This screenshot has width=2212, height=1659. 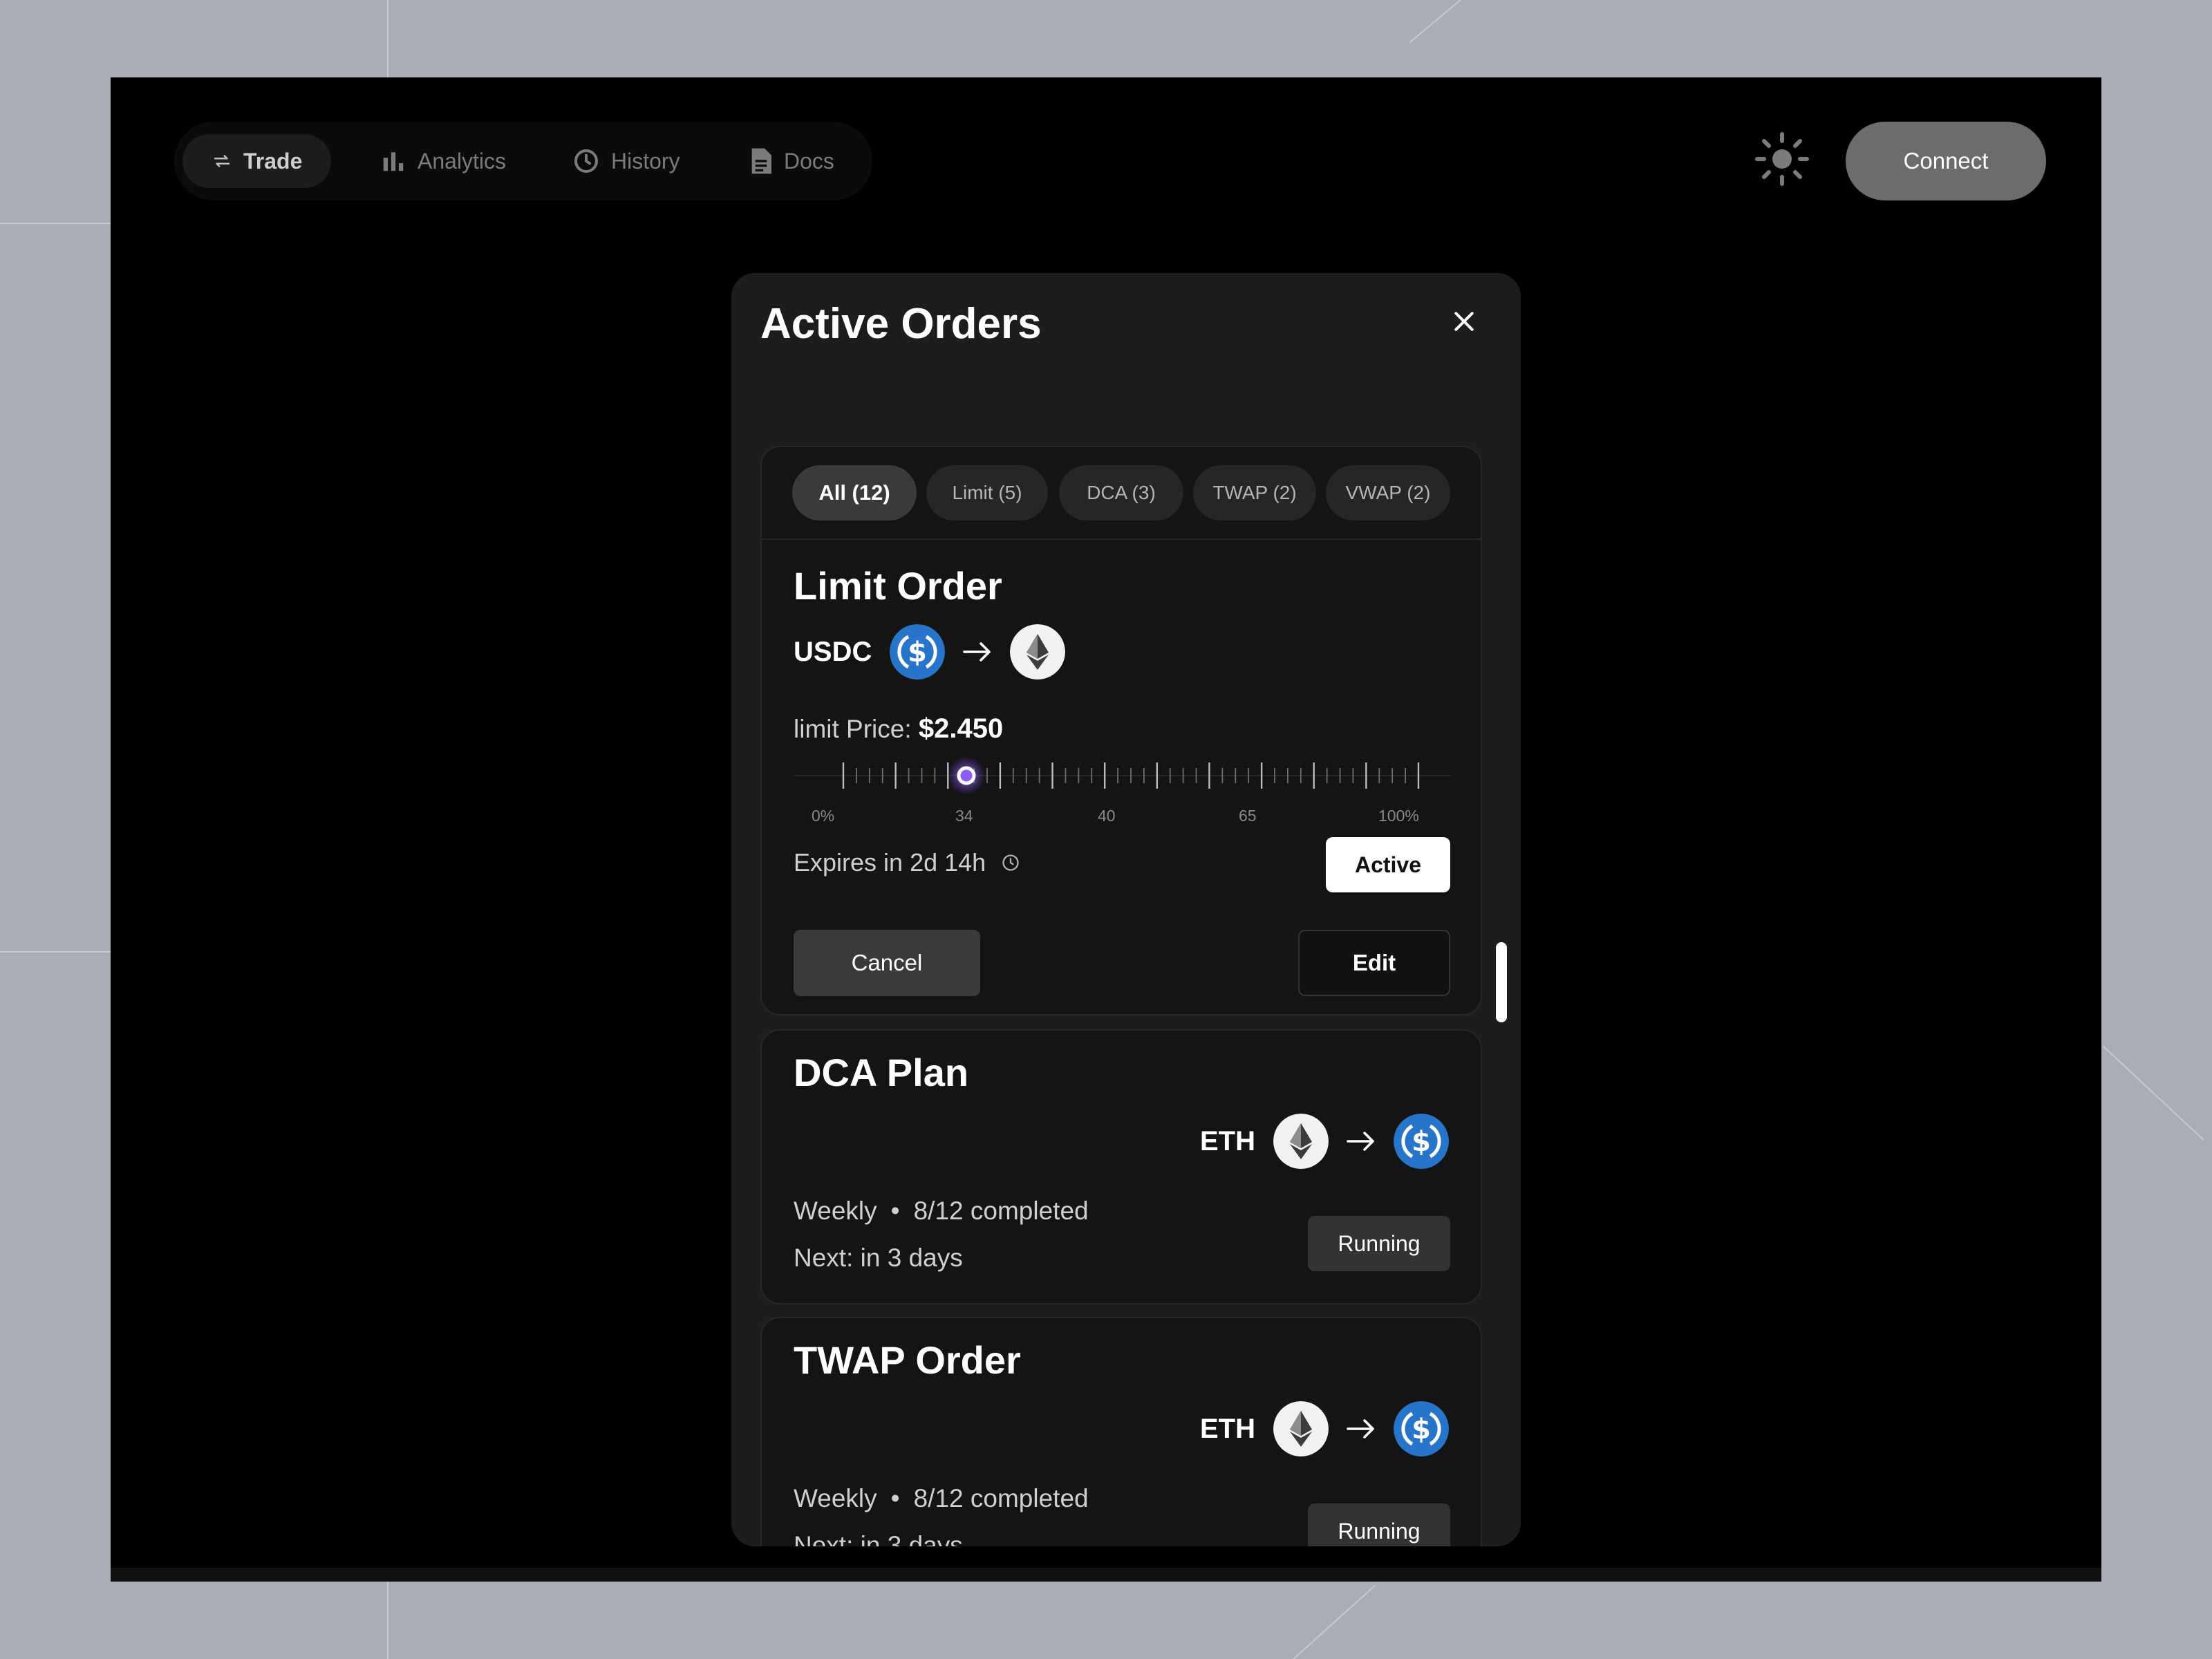 I want to click on clock-icon, so click(x=1011, y=862).